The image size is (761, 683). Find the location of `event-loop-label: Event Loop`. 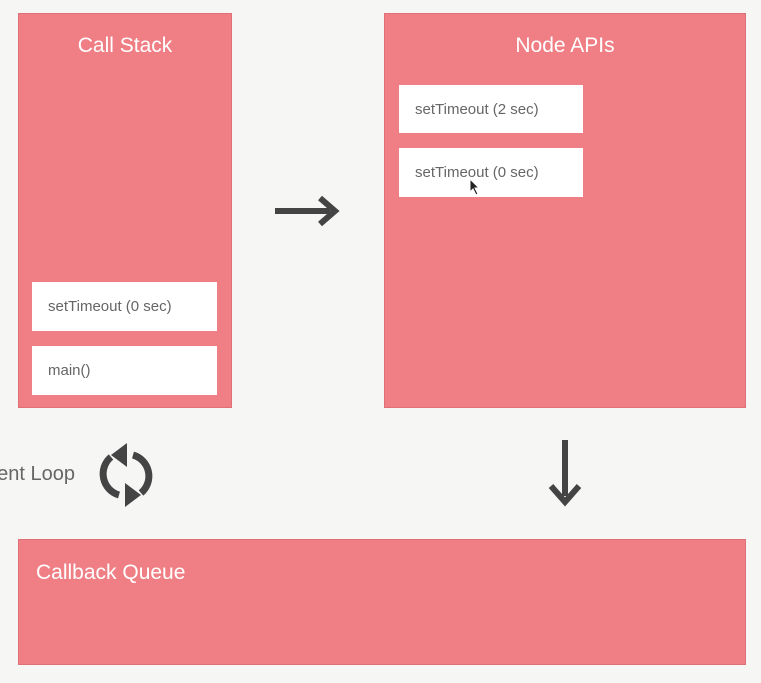

event-loop-label: Event Loop is located at coordinates (37, 474).